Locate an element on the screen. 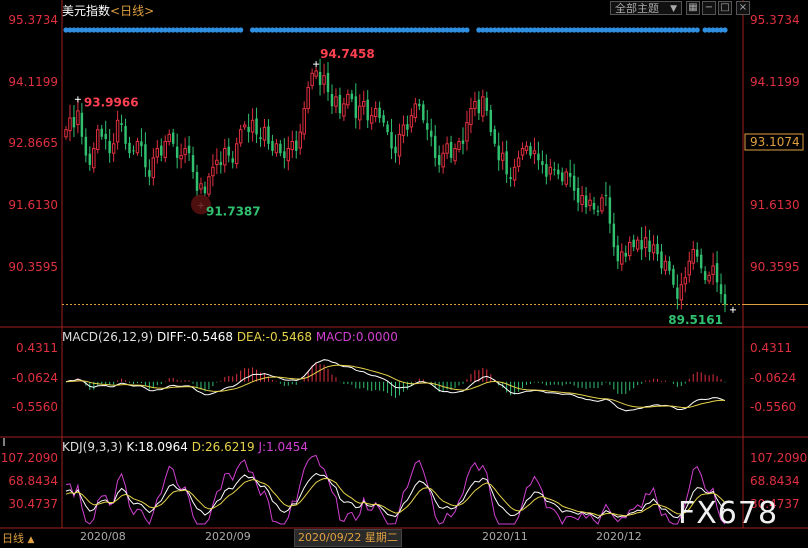 The image size is (808, 548). maximize-icon: □ is located at coordinates (725, 8).